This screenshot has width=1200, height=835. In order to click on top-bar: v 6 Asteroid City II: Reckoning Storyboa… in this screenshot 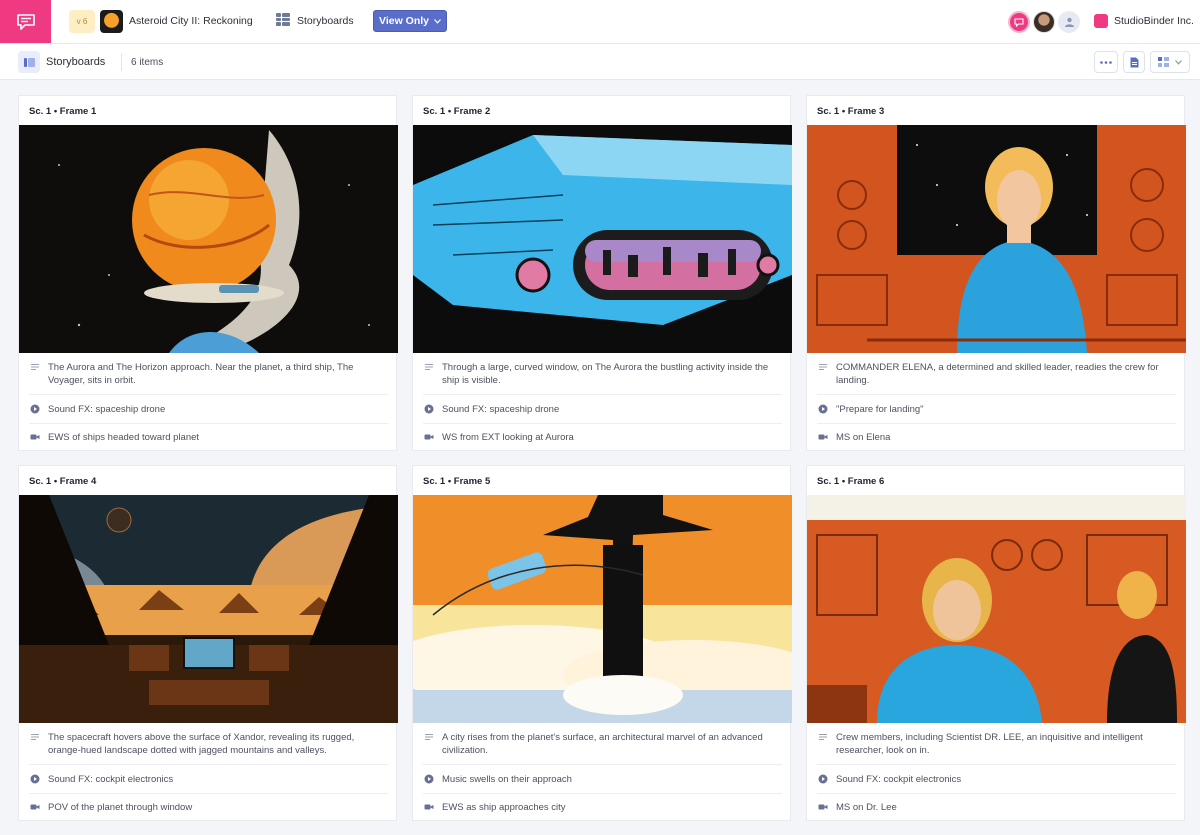, I will do `click(600, 22)`.